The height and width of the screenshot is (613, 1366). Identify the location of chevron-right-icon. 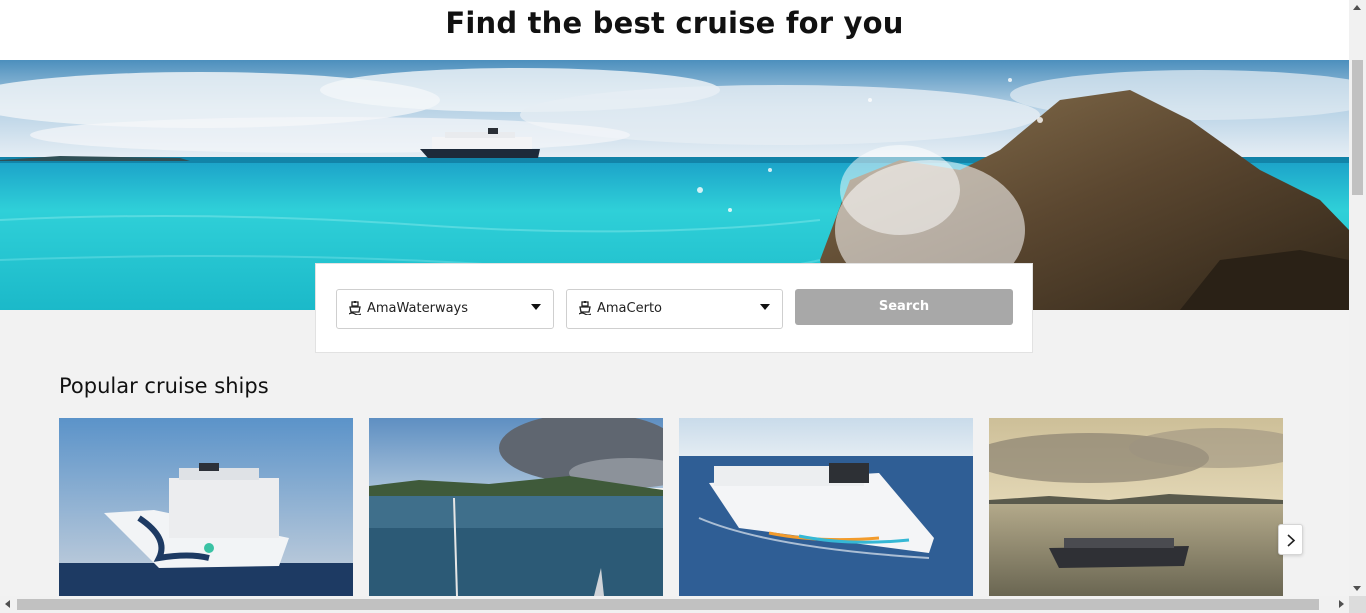
(1291, 540).